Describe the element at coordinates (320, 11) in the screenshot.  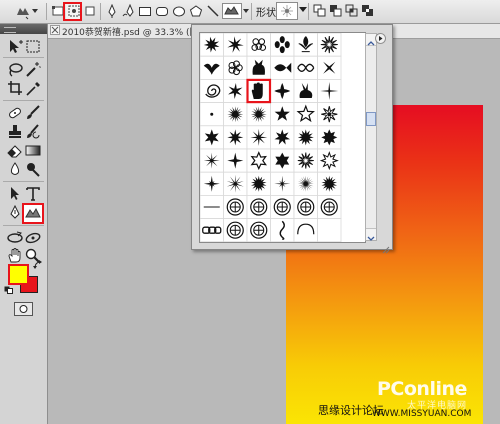
I see `add-to-shape-area-icon` at that location.